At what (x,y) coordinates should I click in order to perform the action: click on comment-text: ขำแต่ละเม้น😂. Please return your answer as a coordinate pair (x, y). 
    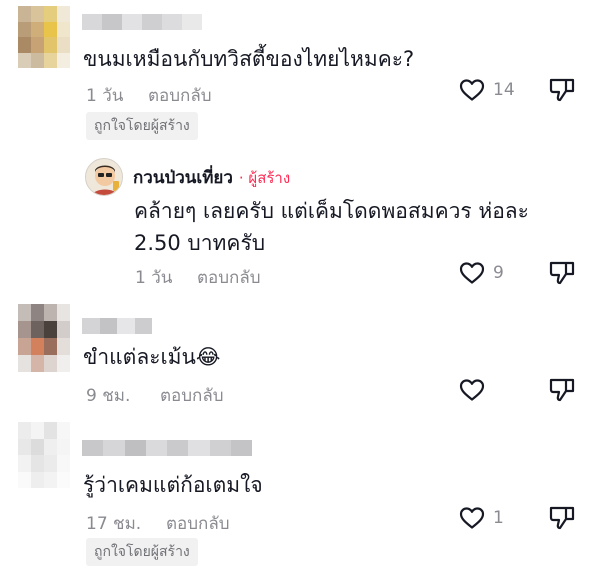
    Looking at the image, I should click on (152, 357).